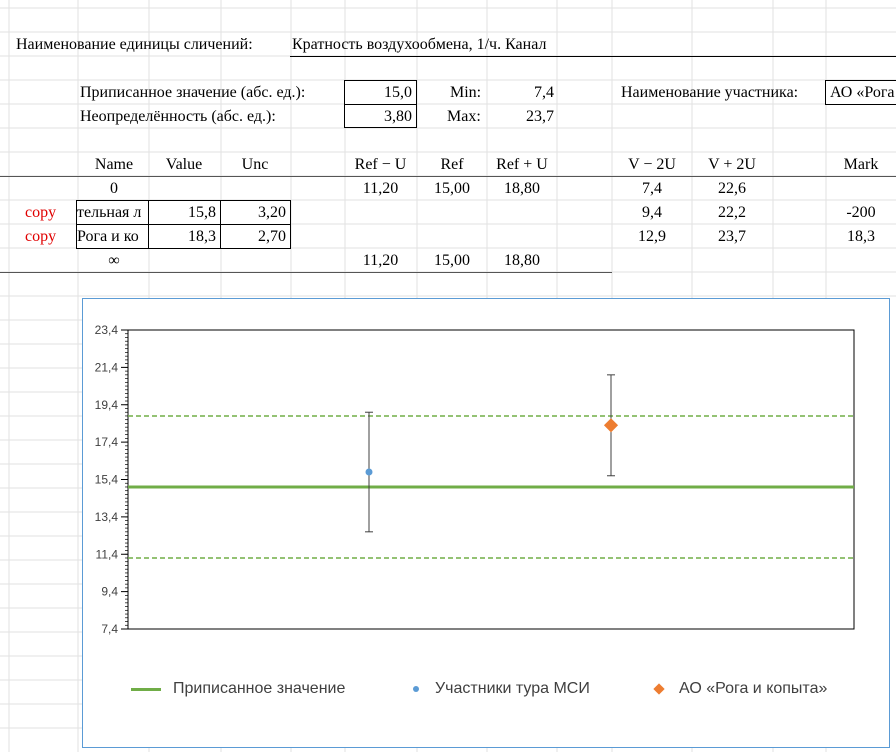  What do you see at coordinates (109, 629) in the screenshot?
I see `y-tick-label: 7,4` at bounding box center [109, 629].